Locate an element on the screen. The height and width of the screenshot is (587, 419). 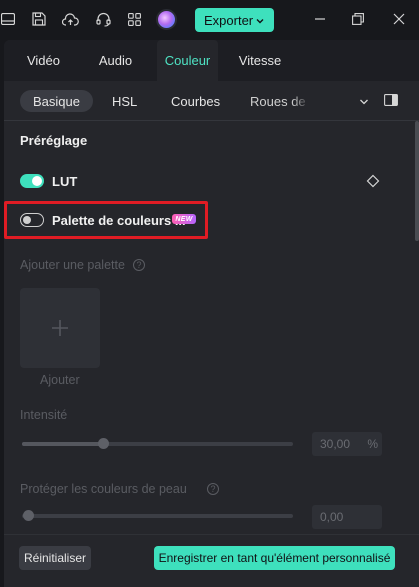
subtab-hsl: HSL is located at coordinates (124, 101).